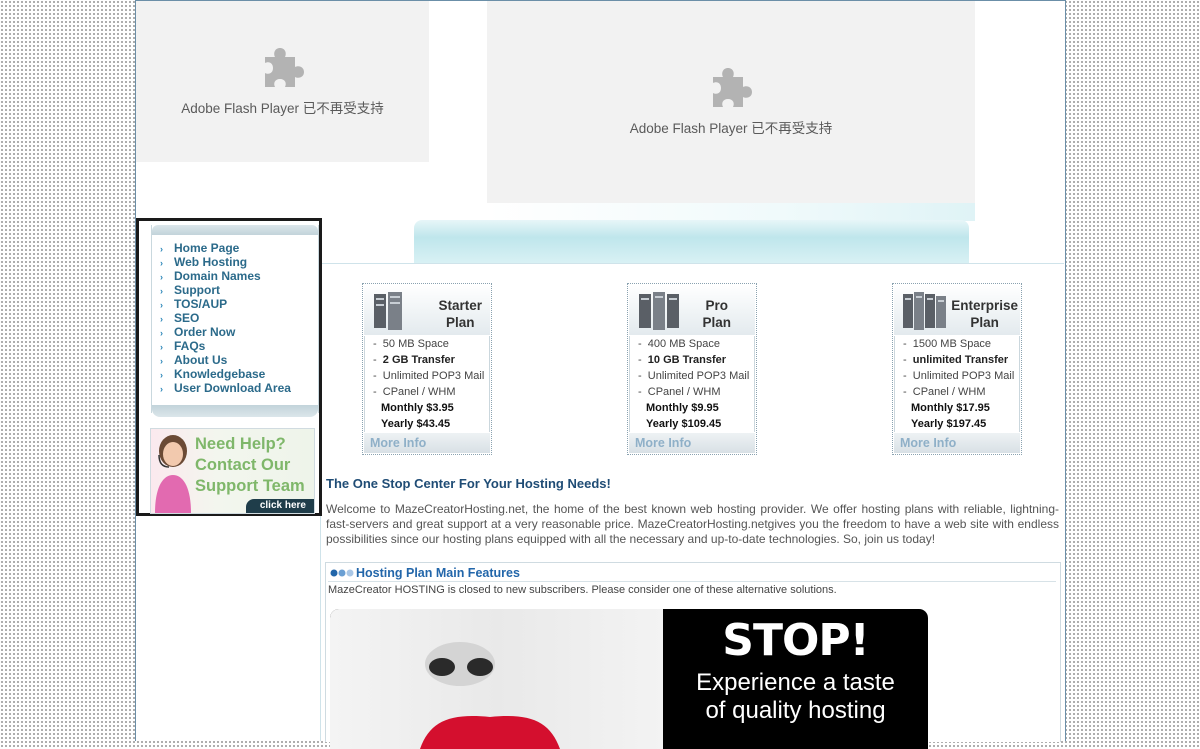  I want to click on feature-text: 2 GB Transfer, so click(418, 360).